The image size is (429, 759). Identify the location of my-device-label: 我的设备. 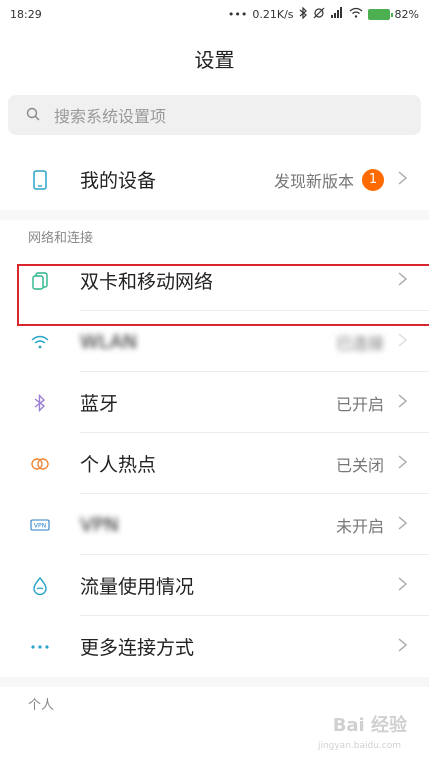
(118, 181).